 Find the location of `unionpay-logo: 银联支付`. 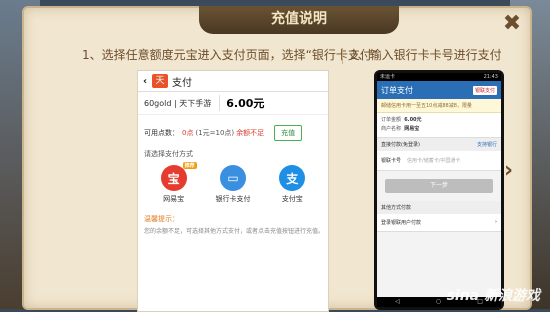

unionpay-logo: 银联支付 is located at coordinates (484, 90).